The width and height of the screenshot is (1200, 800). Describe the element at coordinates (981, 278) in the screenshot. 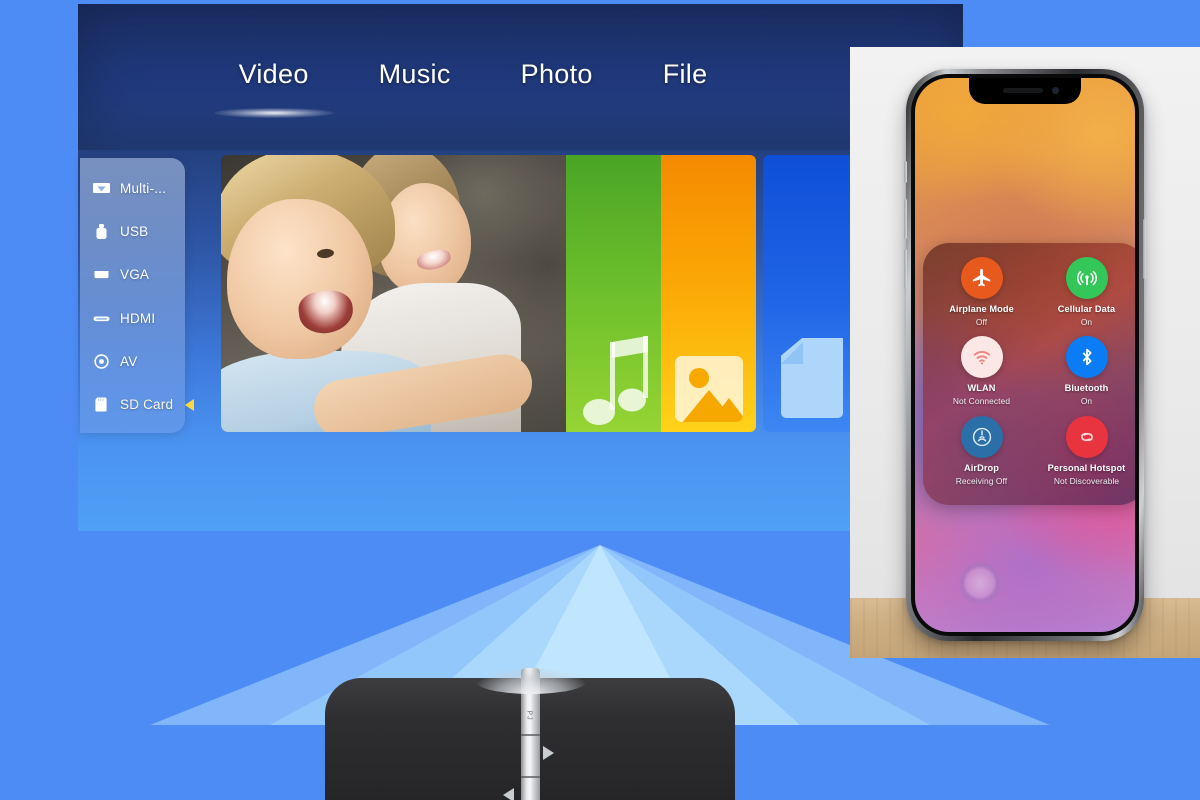

I see `airplane-icon` at that location.